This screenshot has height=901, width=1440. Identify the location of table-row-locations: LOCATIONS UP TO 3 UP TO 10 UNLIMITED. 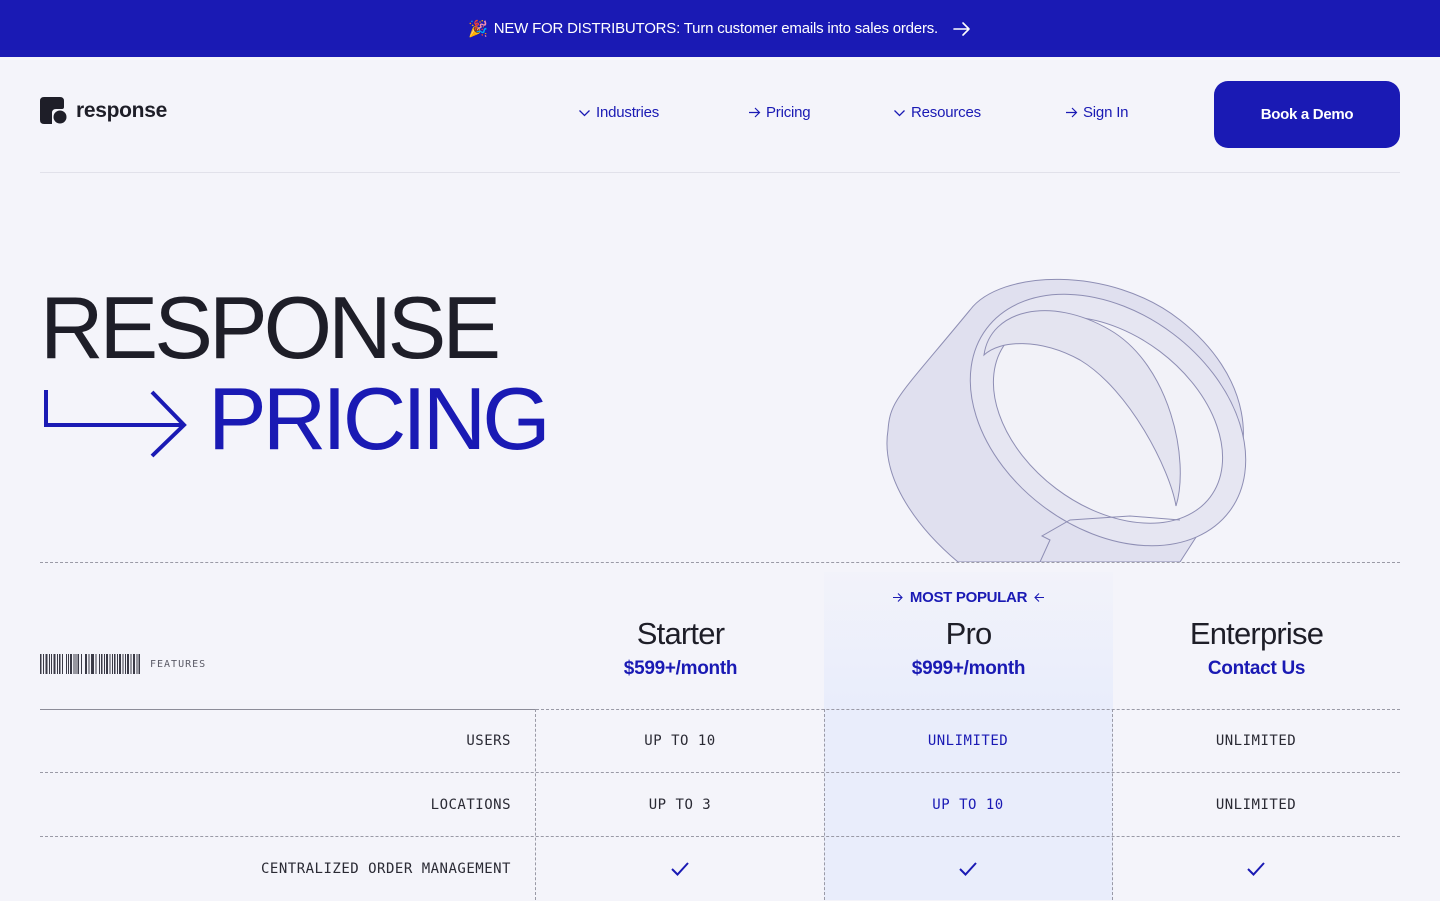
(720, 805).